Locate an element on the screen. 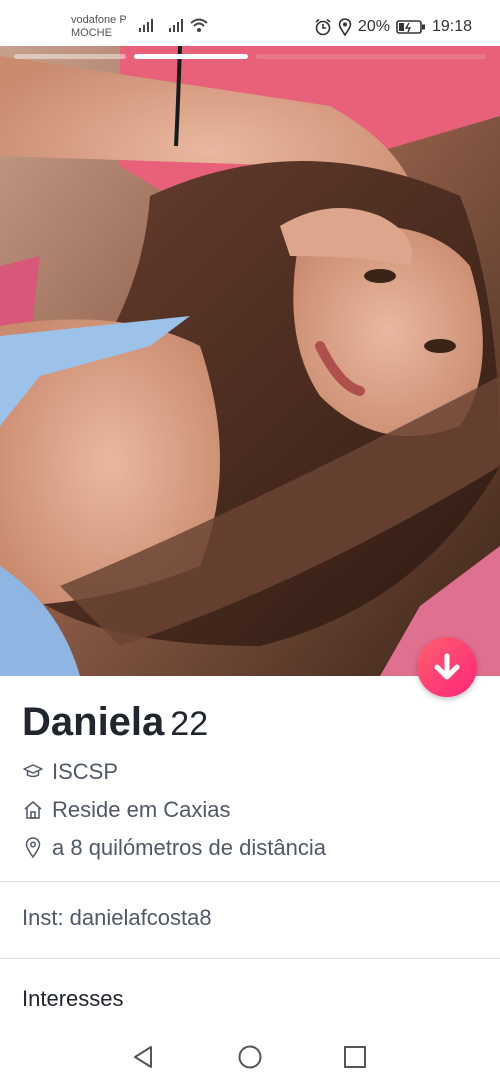 The width and height of the screenshot is (500, 1084). signal-icon is located at coordinates (146, 25).